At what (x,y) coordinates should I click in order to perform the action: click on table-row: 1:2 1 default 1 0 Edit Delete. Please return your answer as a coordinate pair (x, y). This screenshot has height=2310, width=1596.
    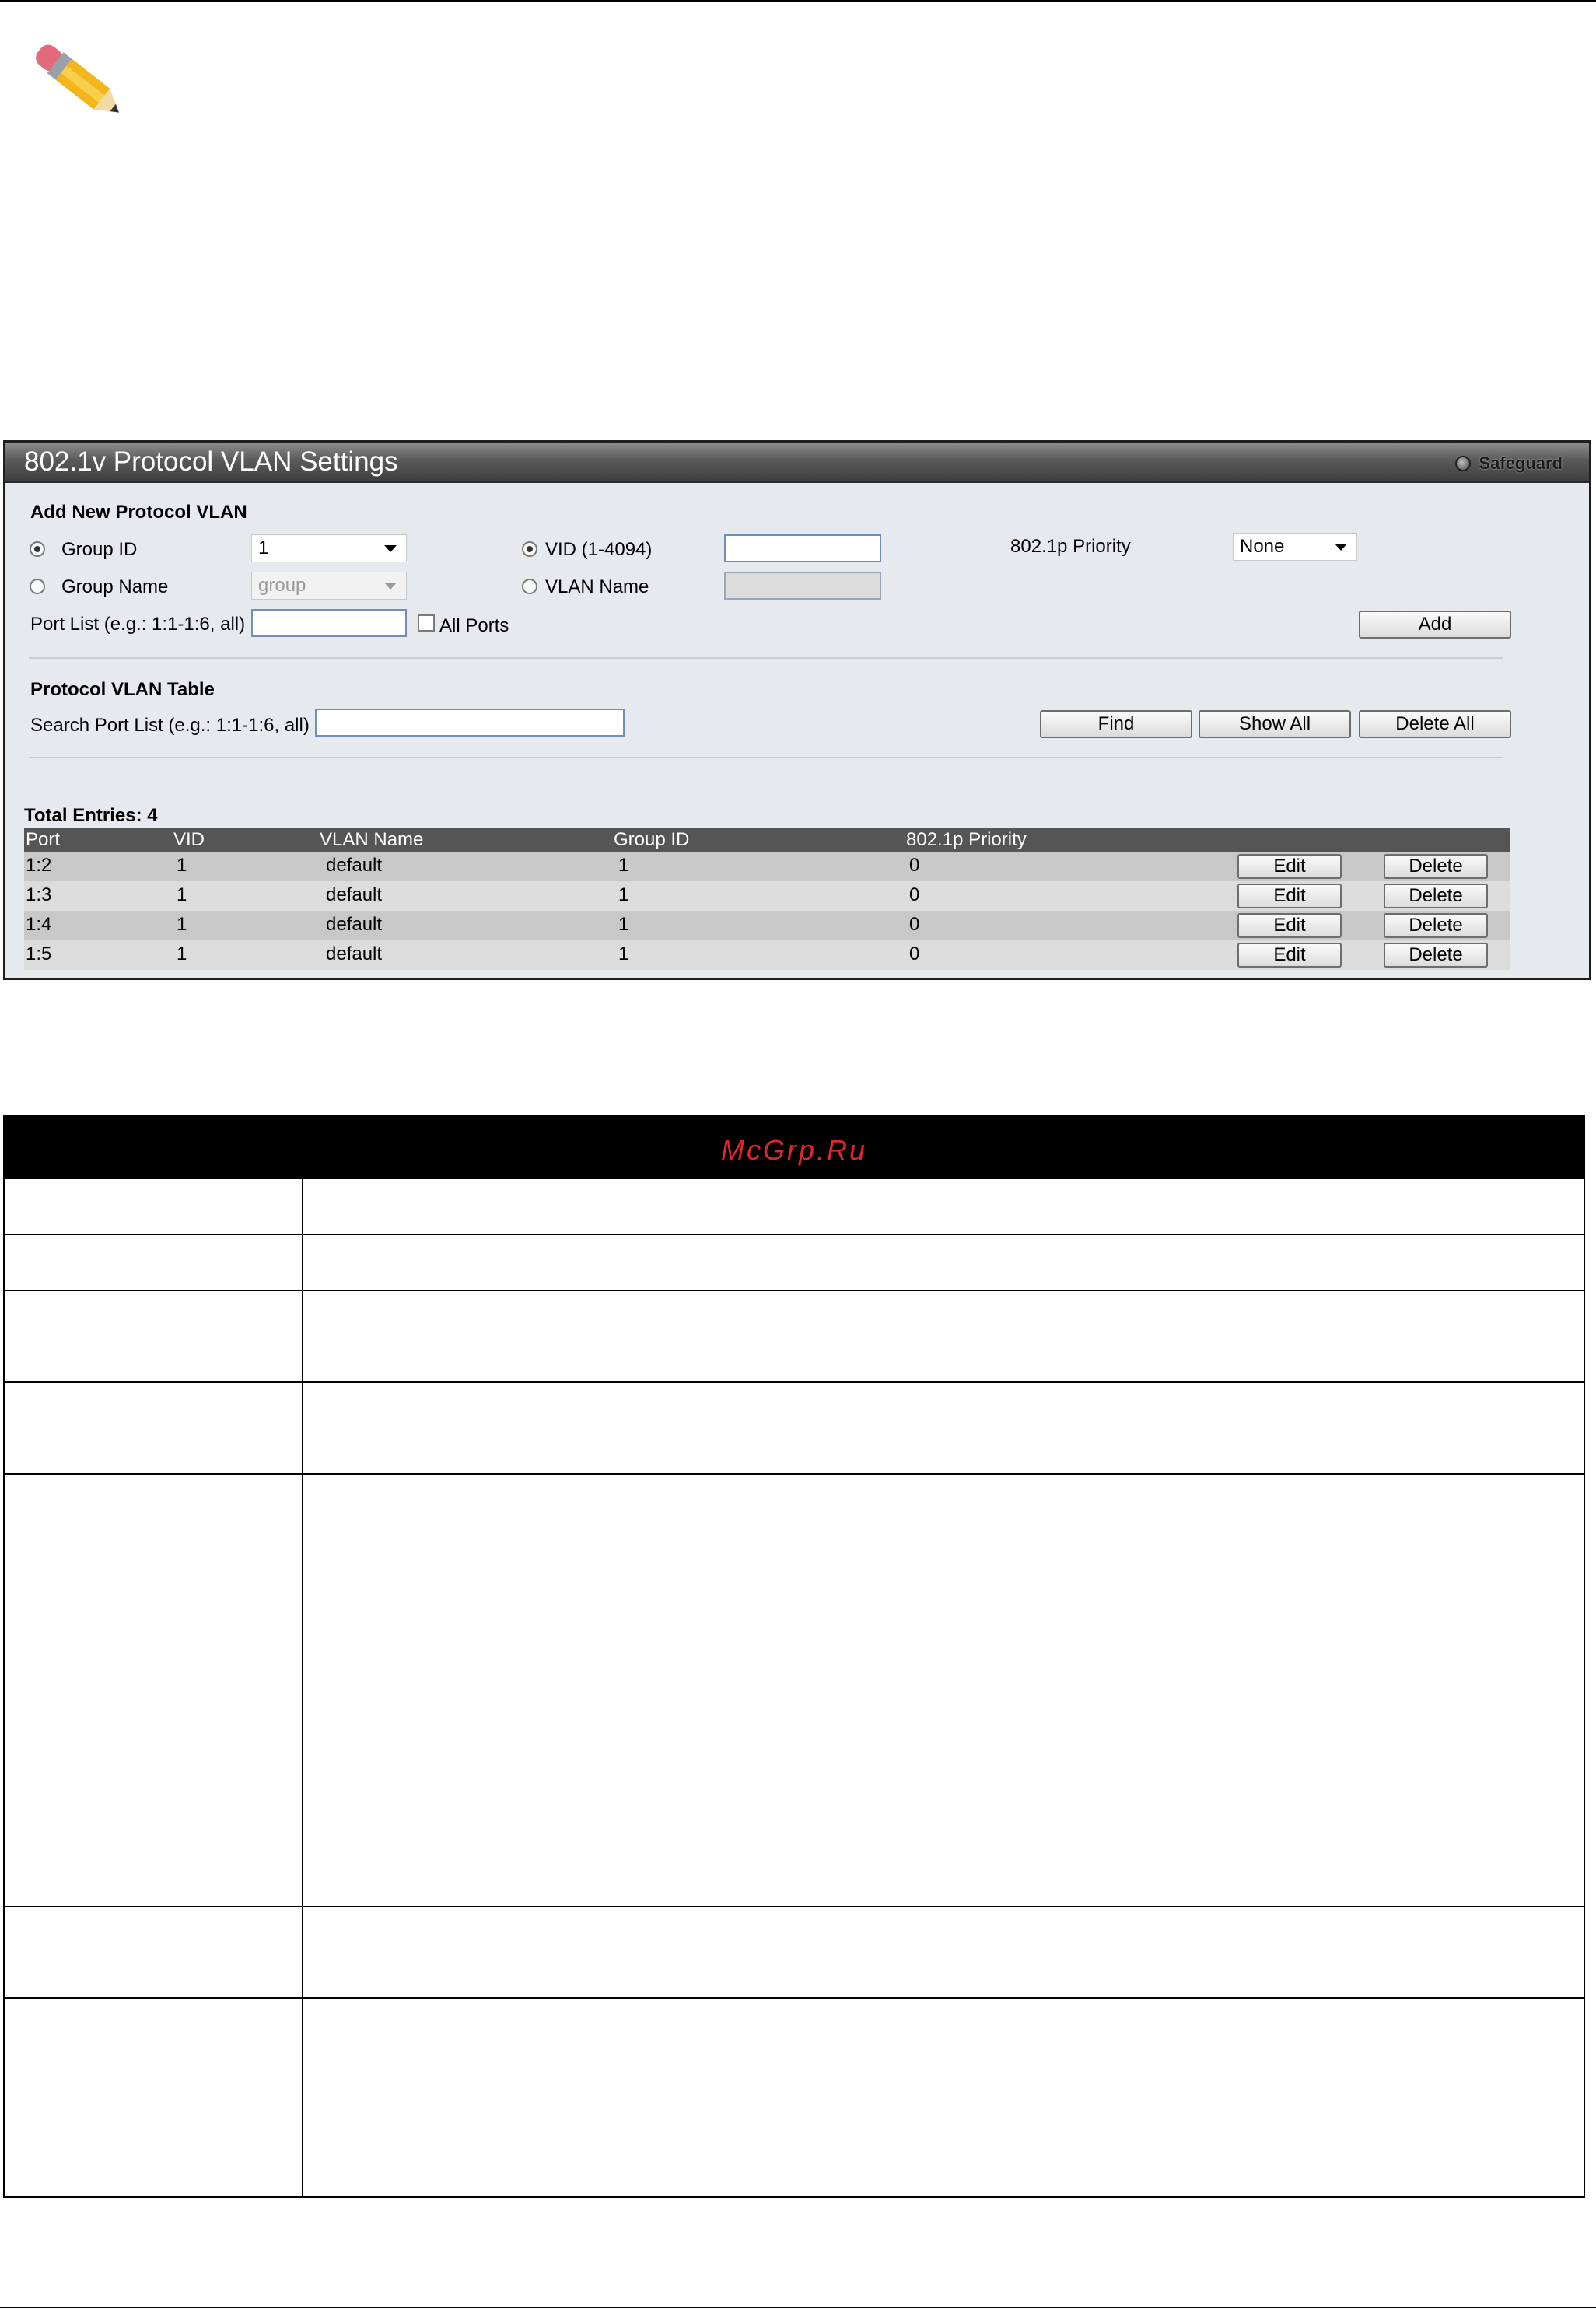
    Looking at the image, I should click on (767, 867).